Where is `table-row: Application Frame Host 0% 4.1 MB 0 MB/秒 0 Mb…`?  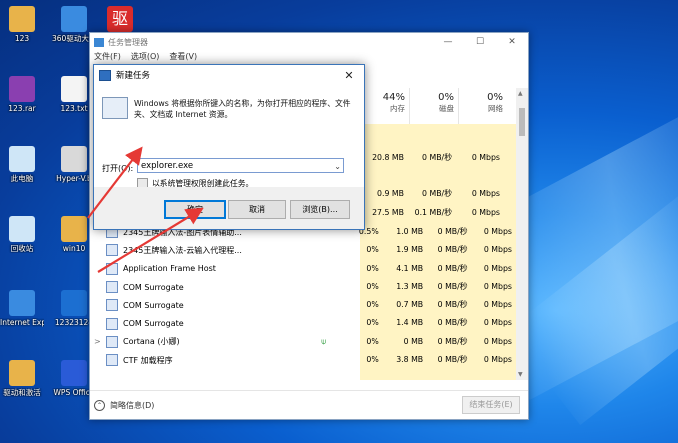
table-row: Application Frame Host 0% 4.1 MB 0 MB/秒 0 Mb… is located at coordinates (303, 268).